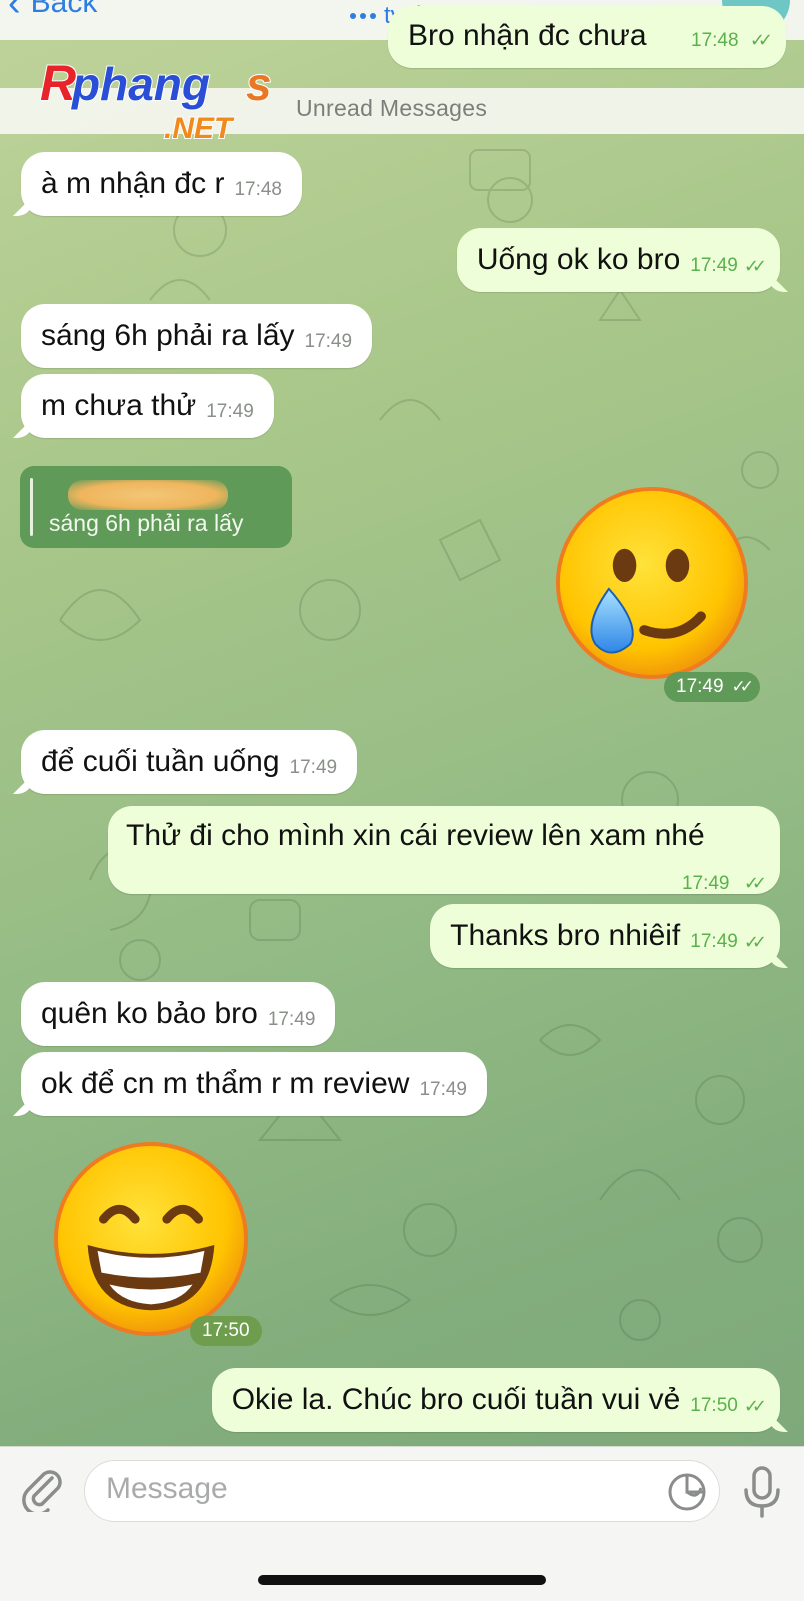 The width and height of the screenshot is (804, 1601). I want to click on sticker-meta: 17:49 ✓✓, so click(712, 687).